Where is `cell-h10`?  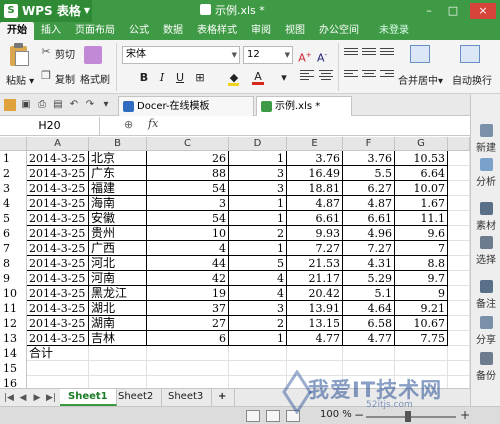 cell-h10 is located at coordinates (459, 293).